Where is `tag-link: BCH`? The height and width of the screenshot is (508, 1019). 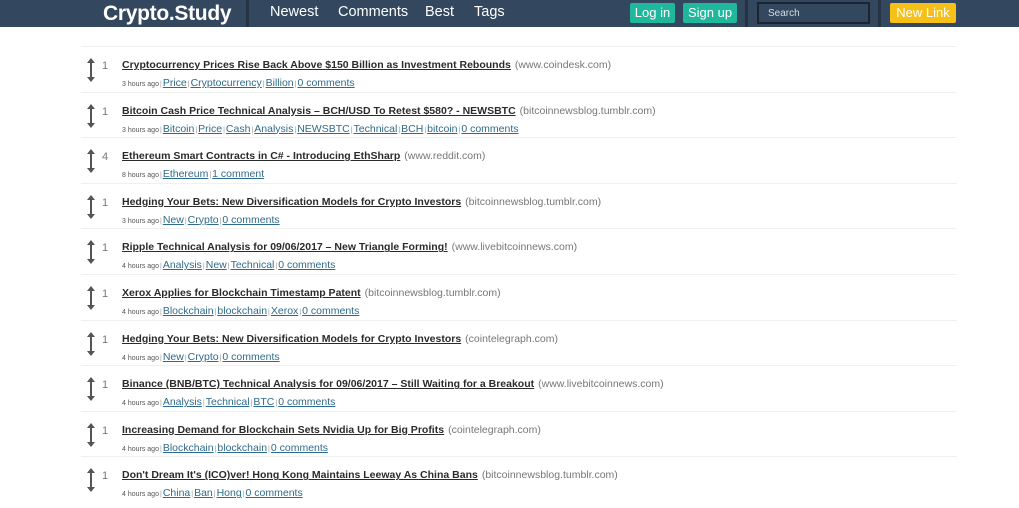
tag-link: BCH is located at coordinates (412, 129).